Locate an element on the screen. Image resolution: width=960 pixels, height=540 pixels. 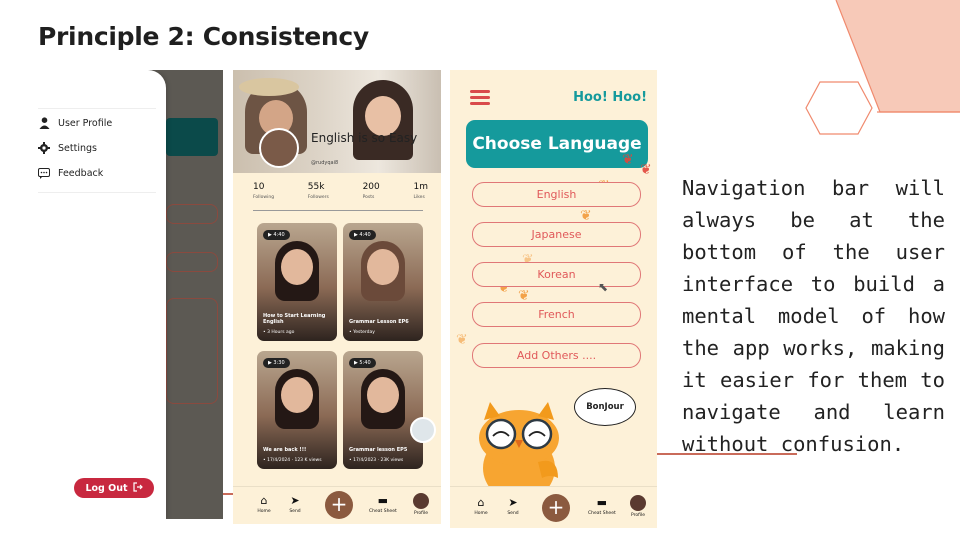
side-drawer: User Profile Settings Feedback Log Out is located at coordinates (91, 294).